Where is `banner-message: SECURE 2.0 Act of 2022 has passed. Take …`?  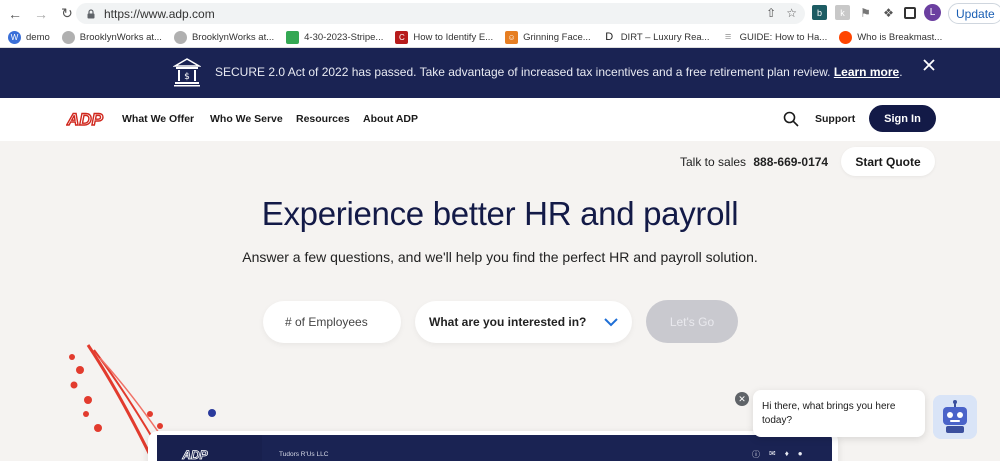
banner-message: SECURE 2.0 Act of 2022 has passed. Take … is located at coordinates (559, 72).